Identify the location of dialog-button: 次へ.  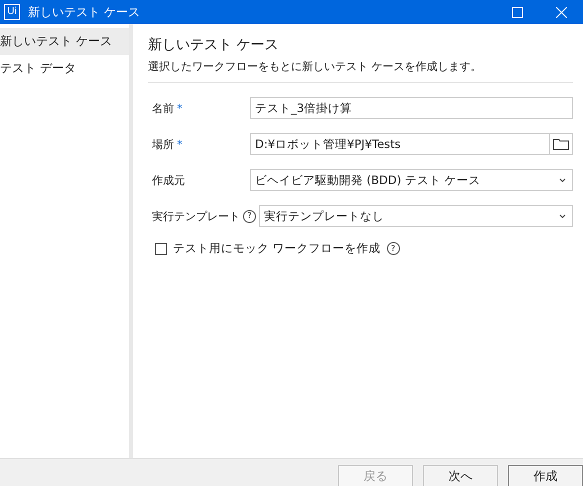
(460, 475).